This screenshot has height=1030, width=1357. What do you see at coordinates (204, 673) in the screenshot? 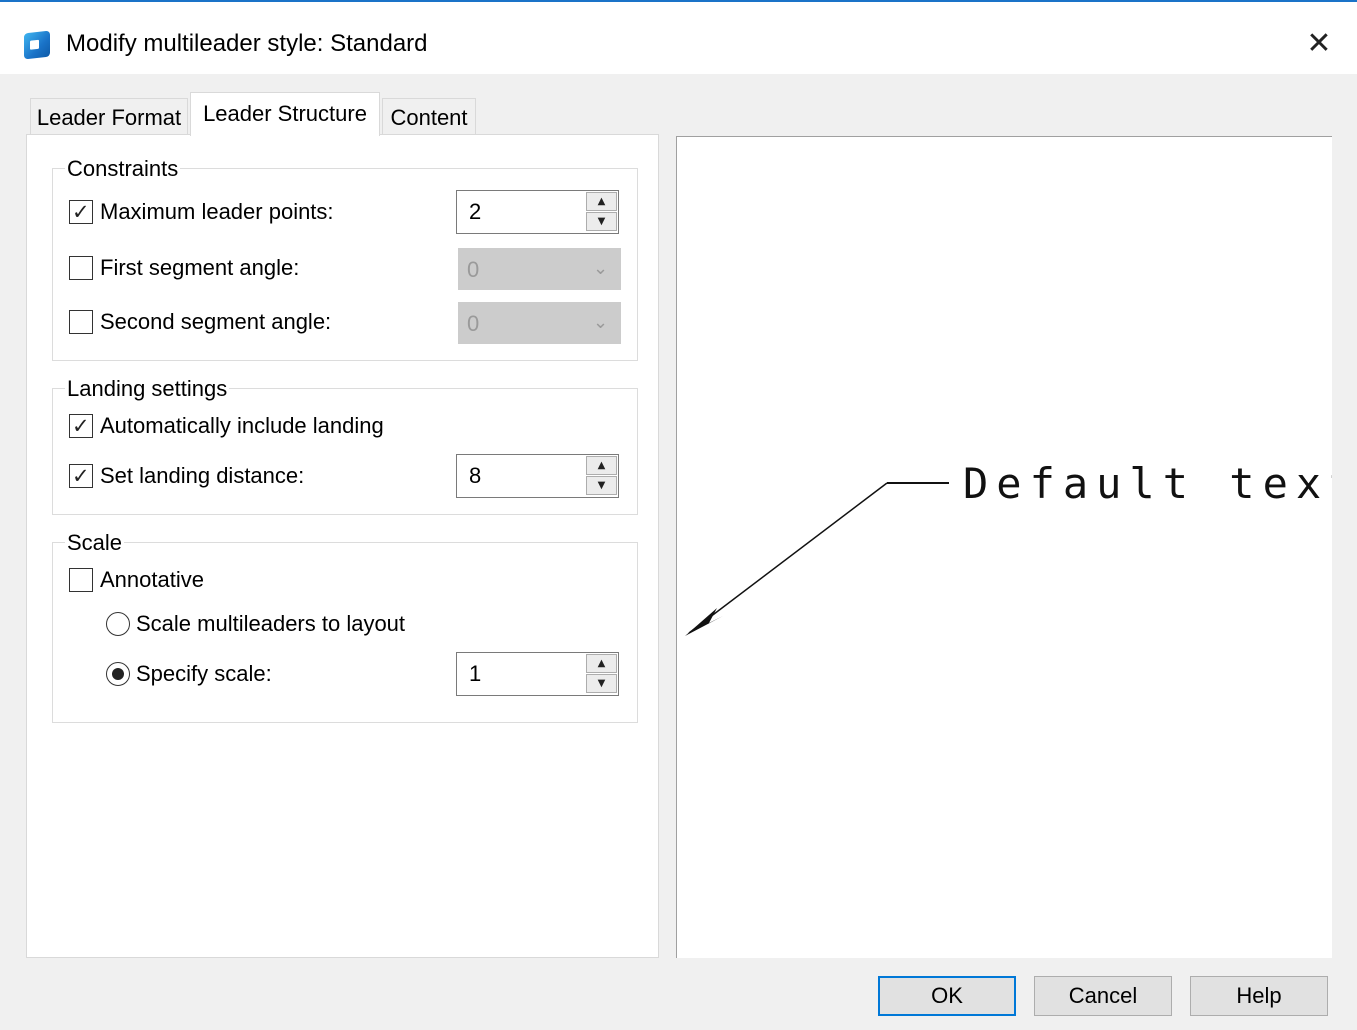
I see `specify-scale-label: Specify scale:` at bounding box center [204, 673].